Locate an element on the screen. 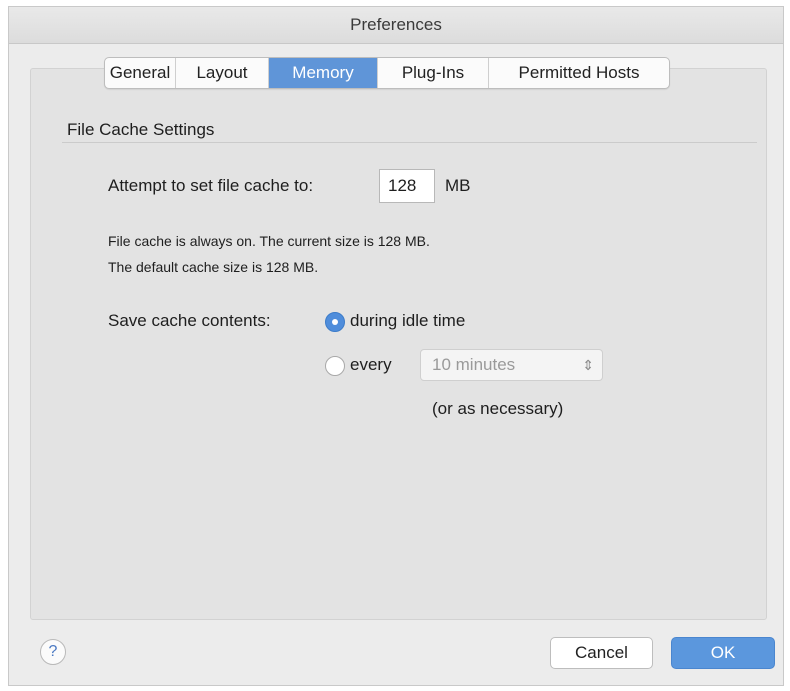 Image resolution: width=790 pixels, height=691 pixels. tab-layout: Layout is located at coordinates (222, 73).